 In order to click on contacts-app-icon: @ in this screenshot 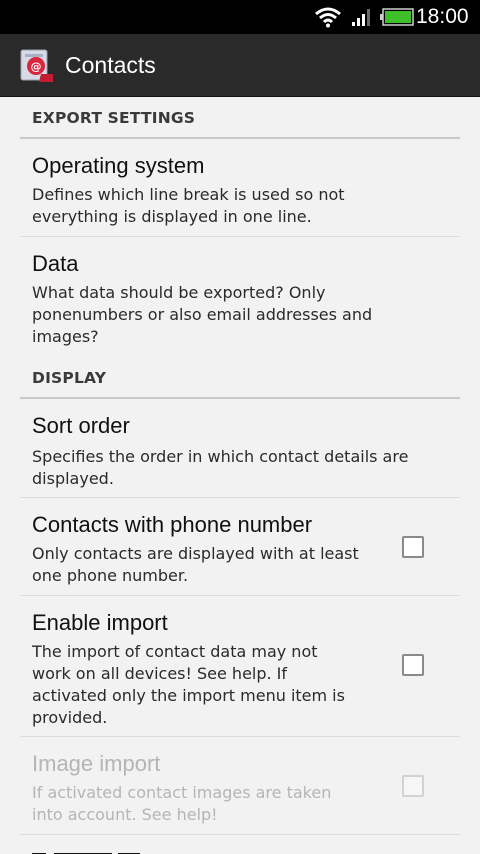, I will do `click(37, 66)`.